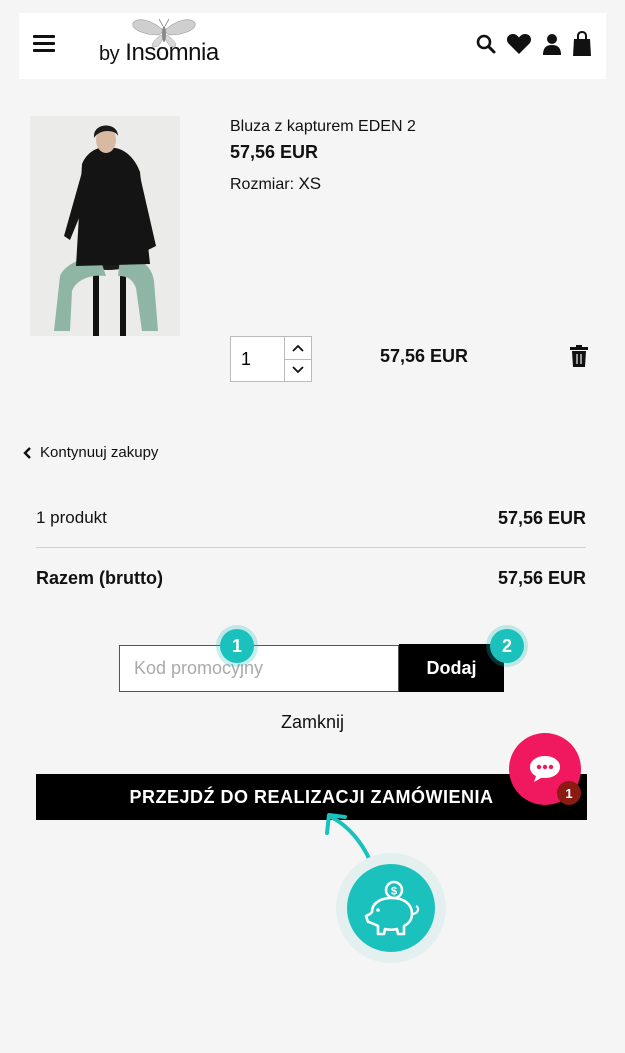 Image resolution: width=625 pixels, height=1053 pixels. I want to click on summary-divider, so click(311, 547).